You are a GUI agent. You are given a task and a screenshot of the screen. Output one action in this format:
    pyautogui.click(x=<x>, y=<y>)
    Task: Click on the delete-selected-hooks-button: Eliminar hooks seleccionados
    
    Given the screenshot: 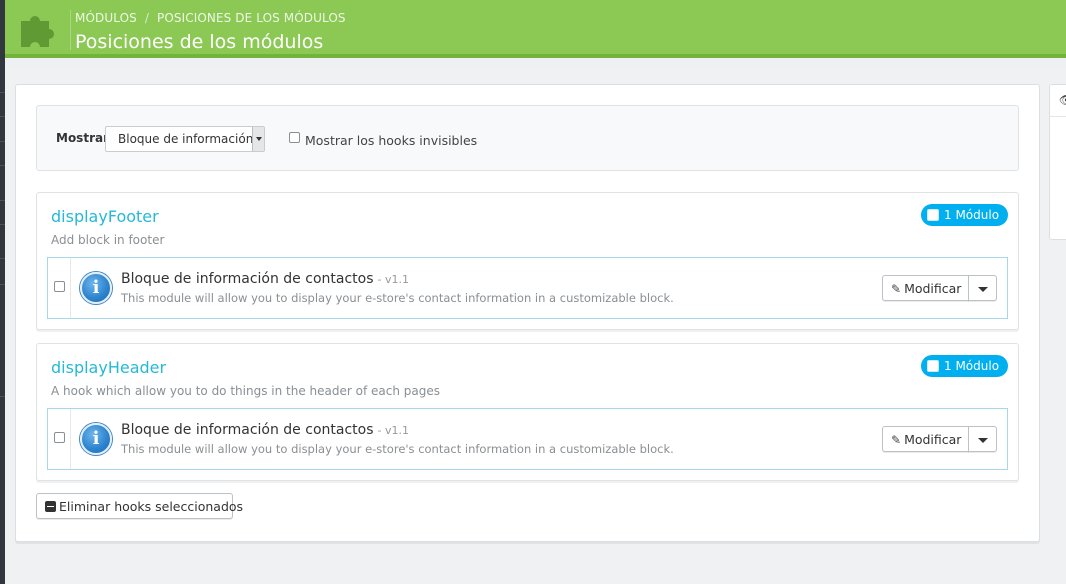 What is the action you would take?
    pyautogui.click(x=139, y=506)
    